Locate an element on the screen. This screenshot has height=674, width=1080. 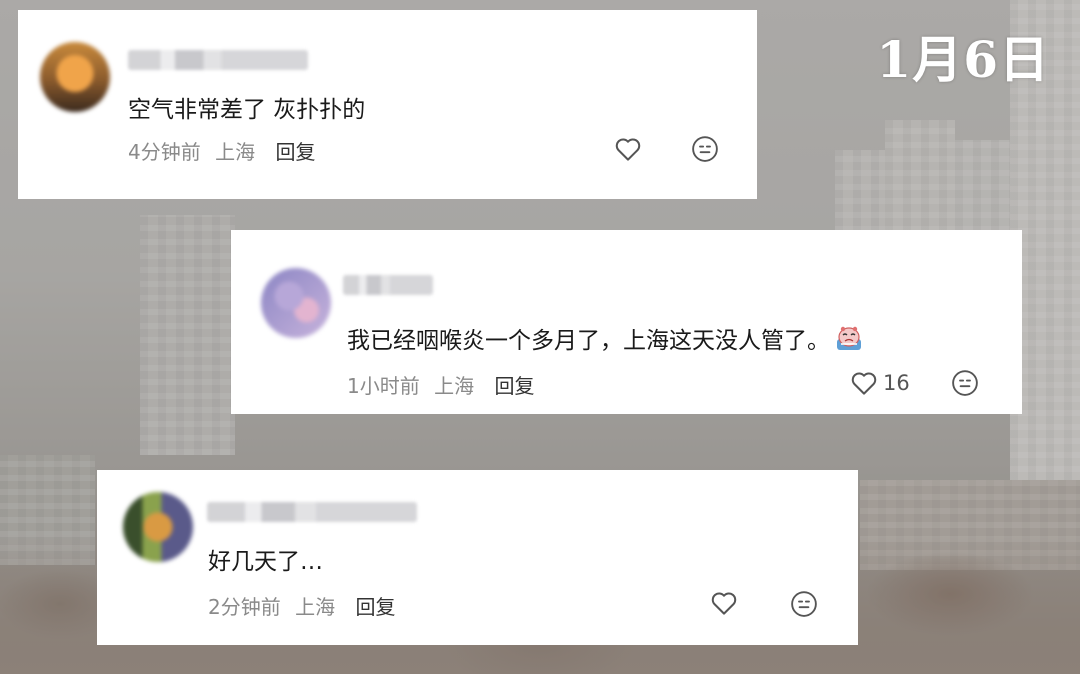
comment-meta: 1小时前 上海 回复 is located at coordinates (440, 384).